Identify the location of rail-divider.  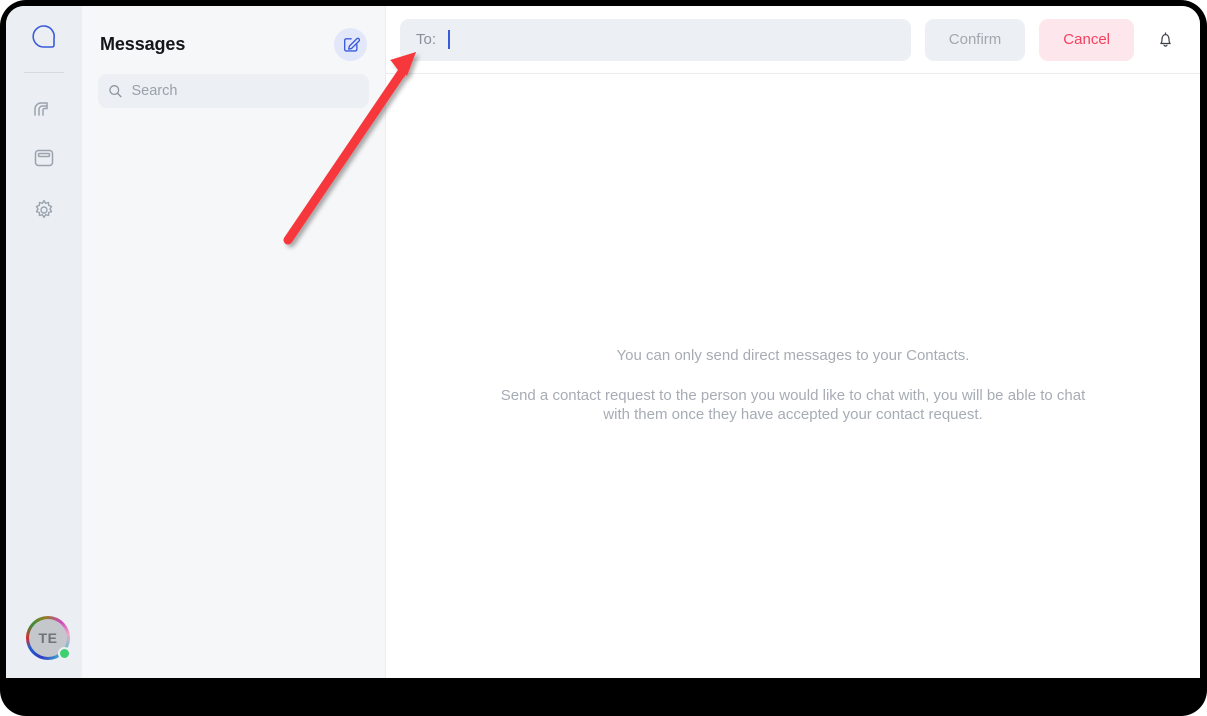
(44, 72).